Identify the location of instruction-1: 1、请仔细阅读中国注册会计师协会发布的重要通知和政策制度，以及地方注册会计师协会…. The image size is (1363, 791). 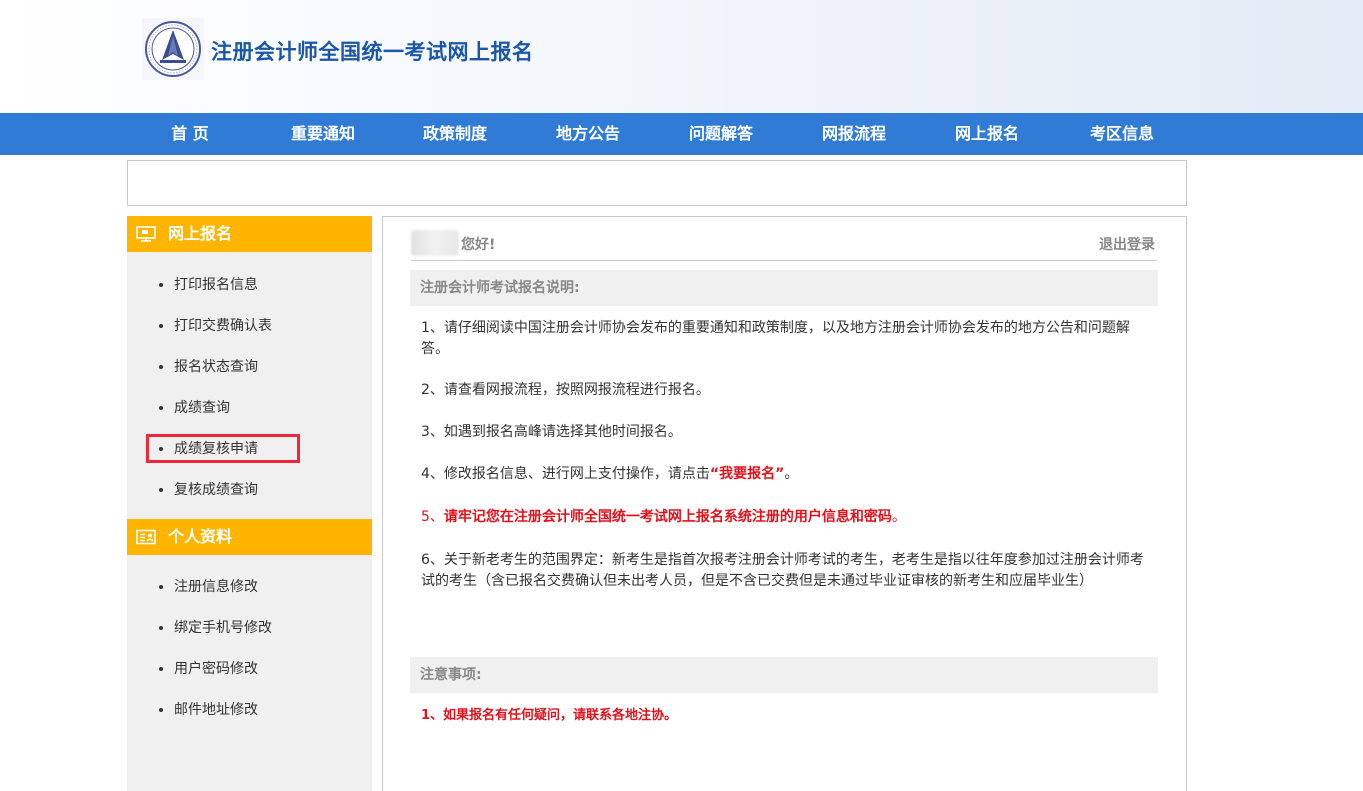
(775, 338).